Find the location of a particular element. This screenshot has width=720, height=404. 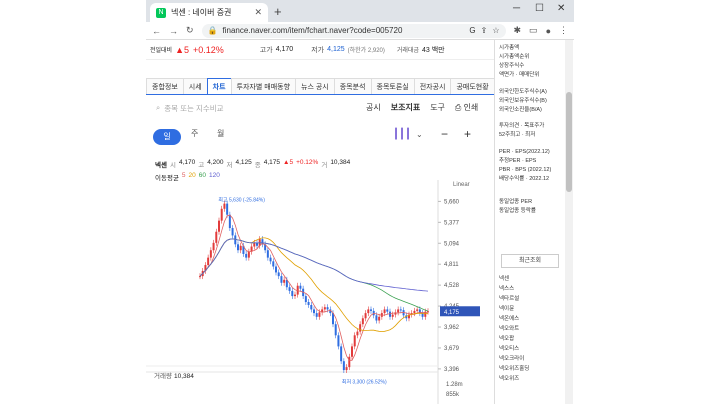

sidebar-recent-5: 넥오와트 is located at coordinates (533, 329).